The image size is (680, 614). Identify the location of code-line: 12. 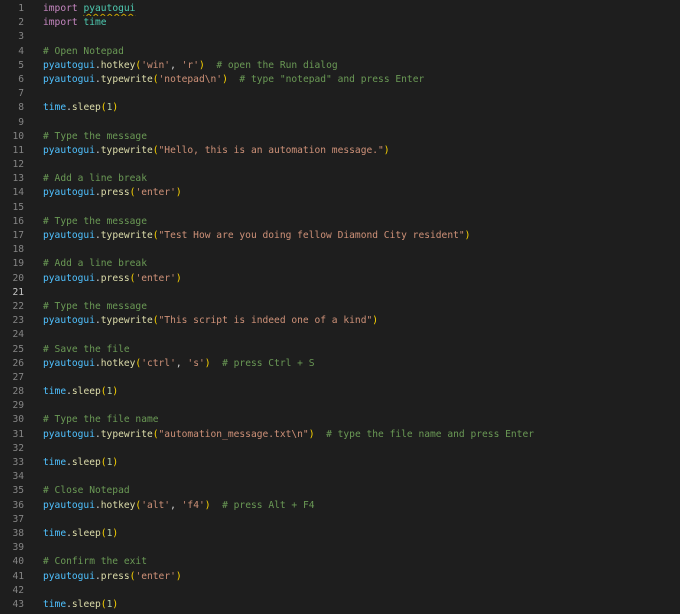
(340, 165).